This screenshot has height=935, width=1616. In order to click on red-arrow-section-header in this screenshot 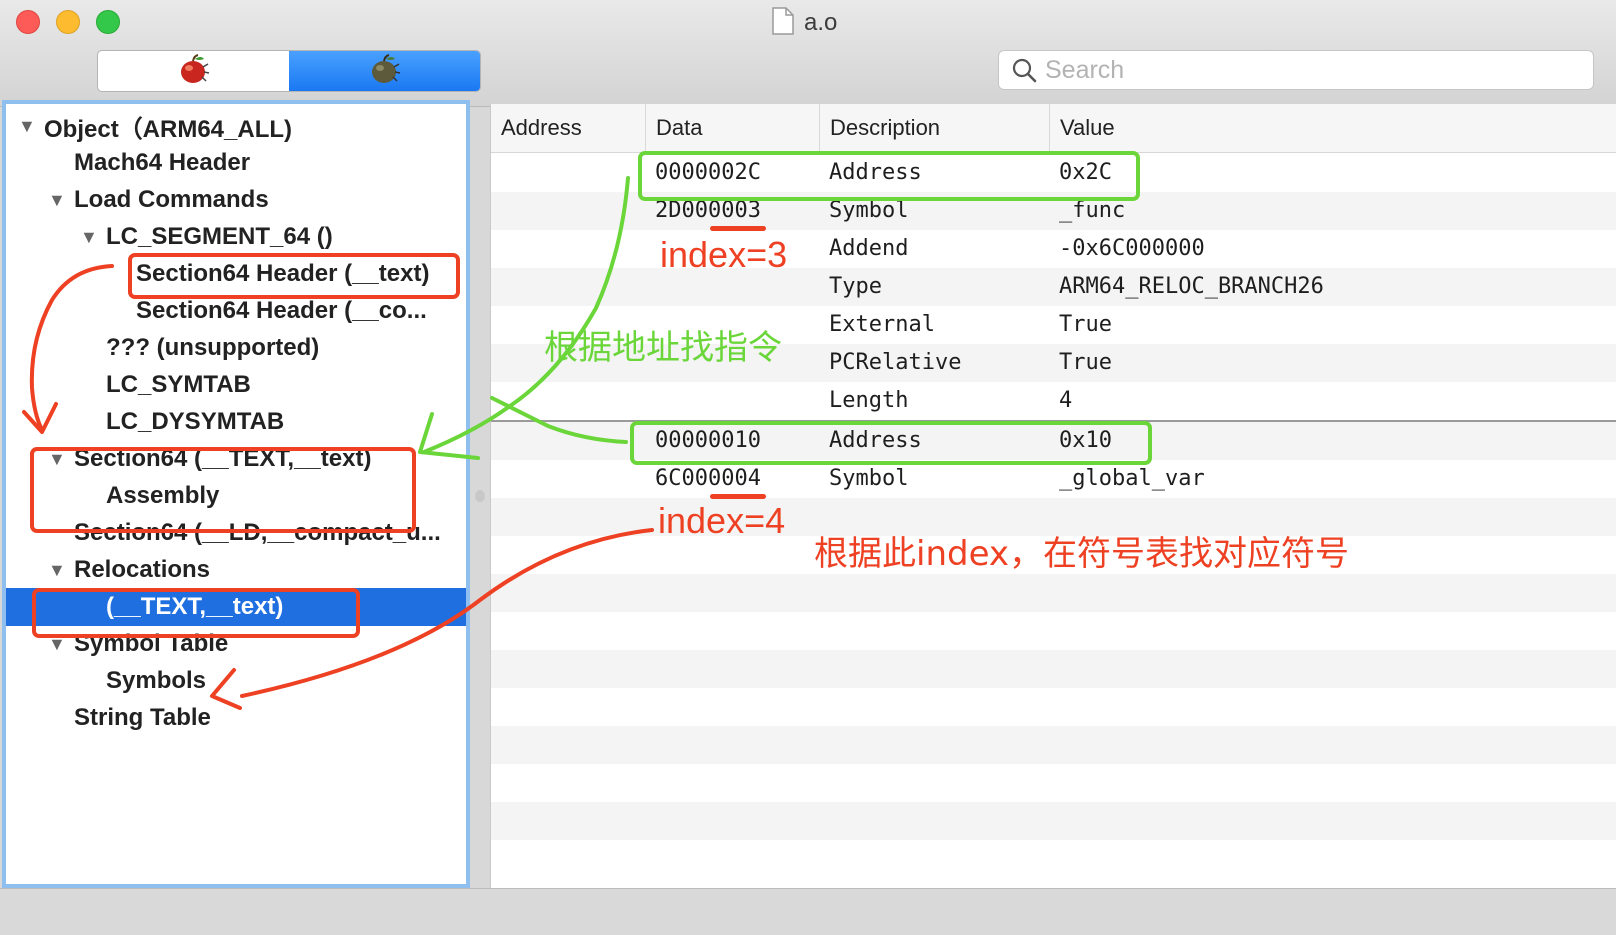, I will do `click(71, 348)`.